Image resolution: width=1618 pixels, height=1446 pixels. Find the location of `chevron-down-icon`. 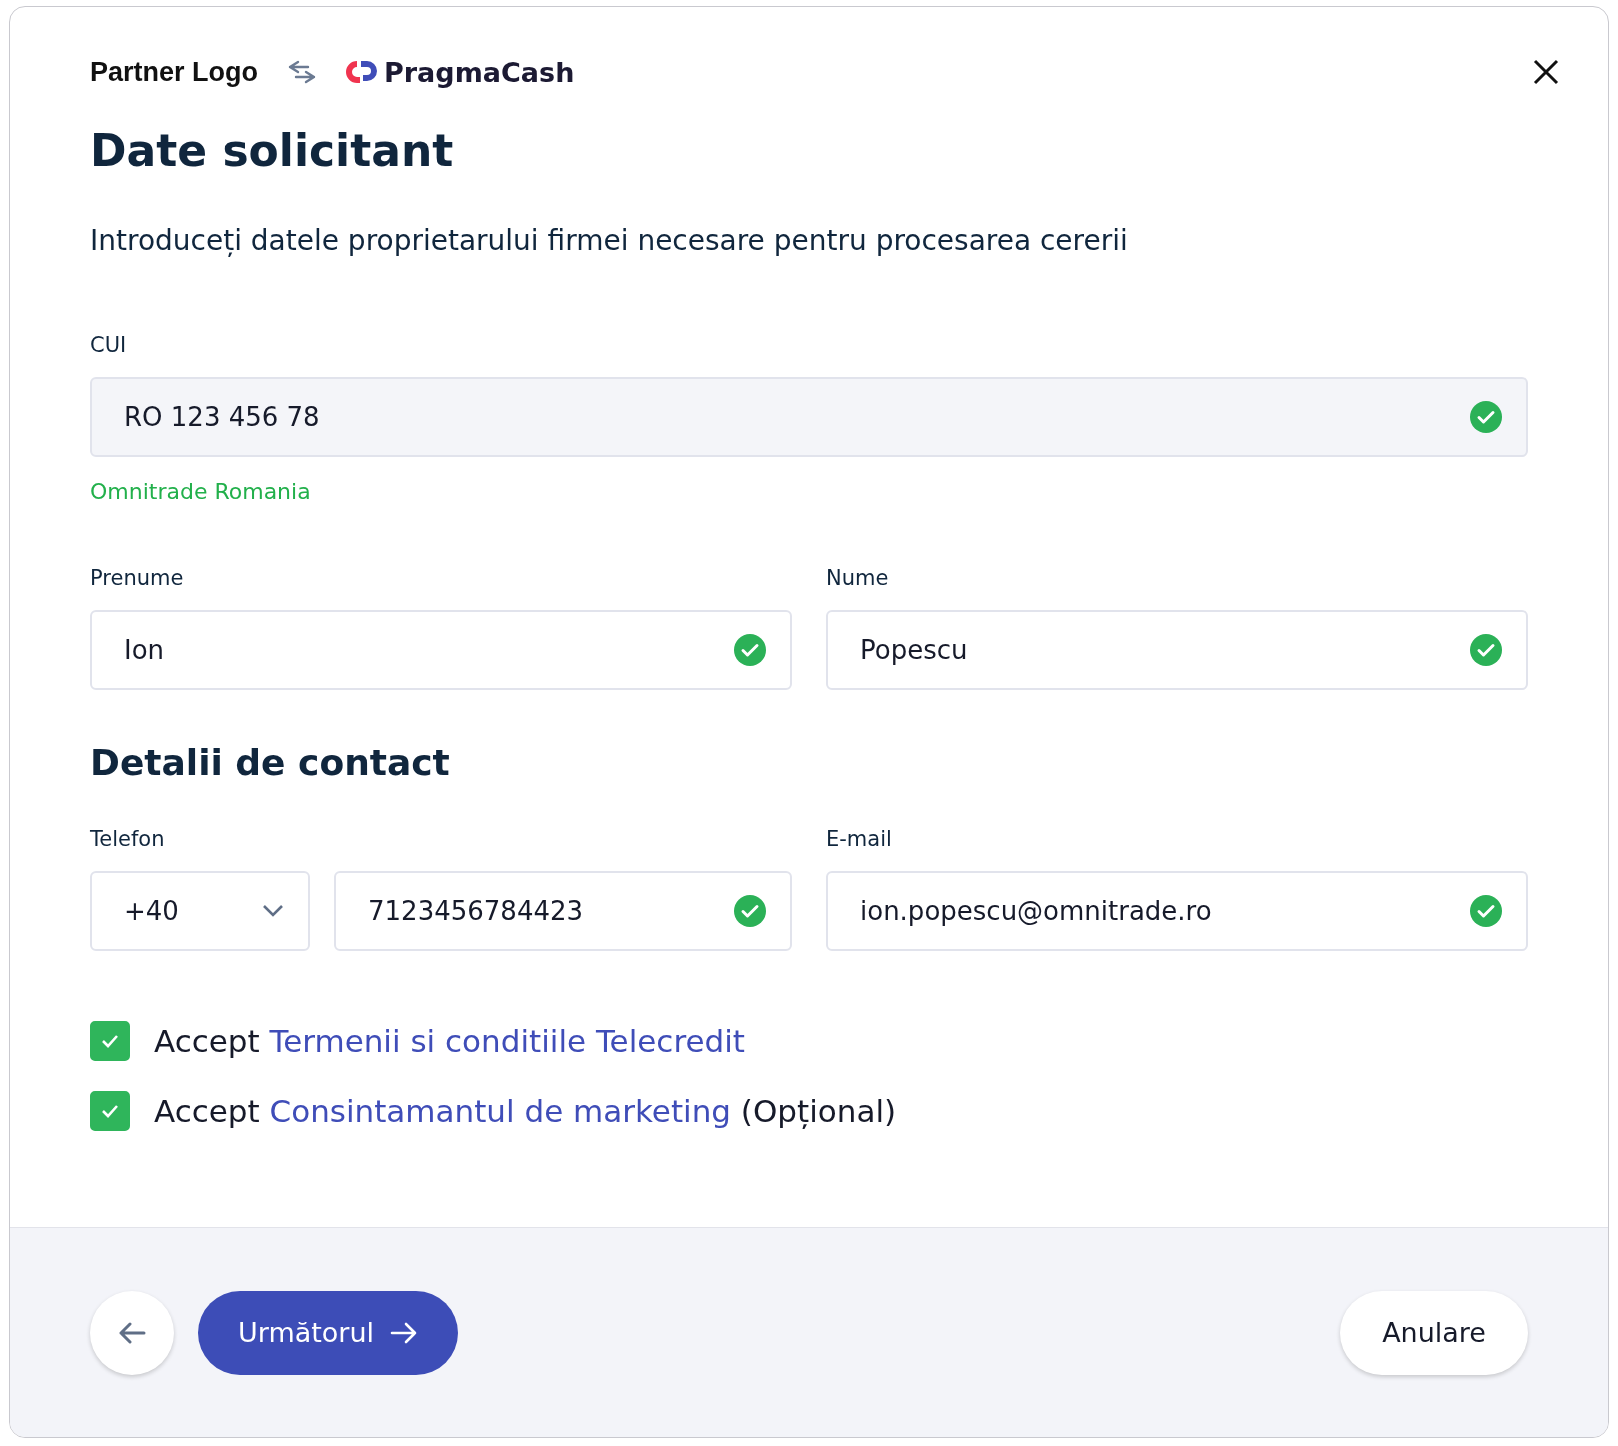

chevron-down-icon is located at coordinates (273, 911).